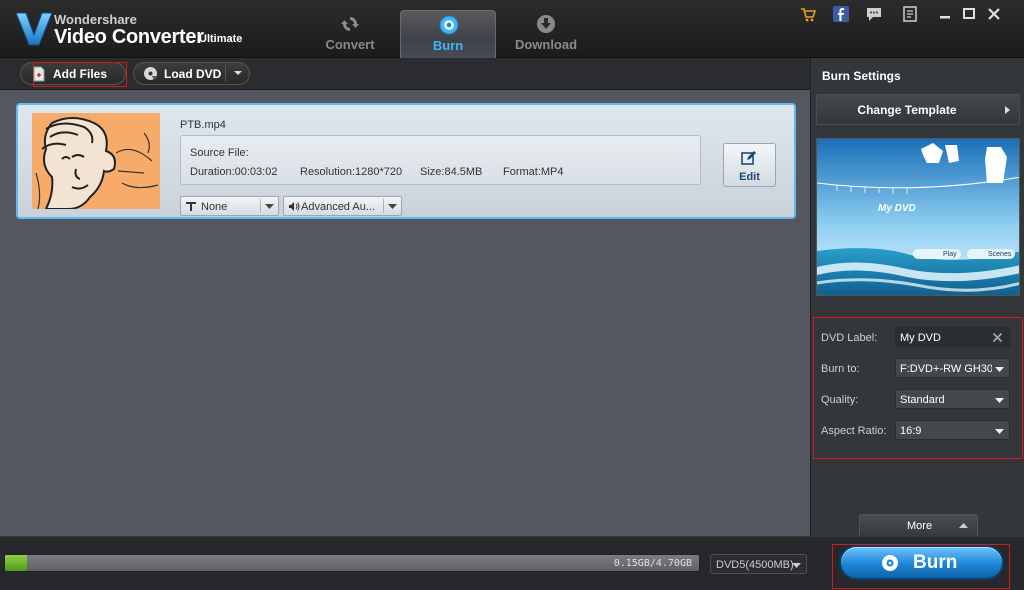 This screenshot has height=590, width=1024. What do you see at coordinates (874, 14) in the screenshot?
I see `chat-icon` at bounding box center [874, 14].